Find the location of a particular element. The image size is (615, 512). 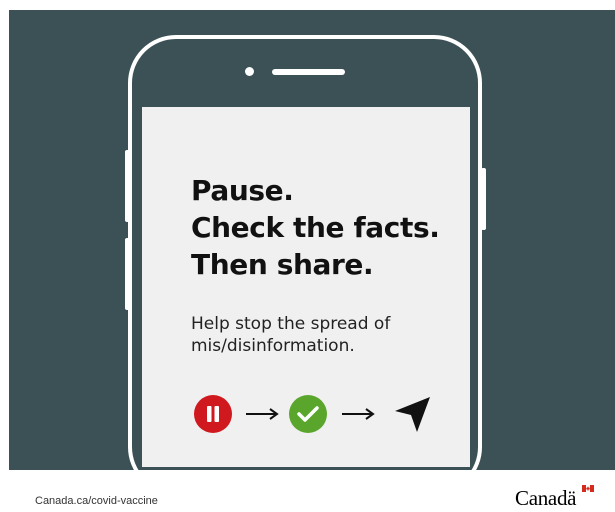

send-cursor-icon is located at coordinates (412, 414).